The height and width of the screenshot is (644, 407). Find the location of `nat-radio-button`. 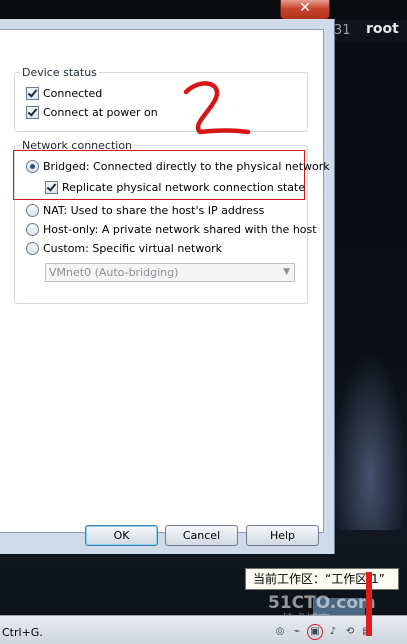

nat-radio-button is located at coordinates (32, 210).